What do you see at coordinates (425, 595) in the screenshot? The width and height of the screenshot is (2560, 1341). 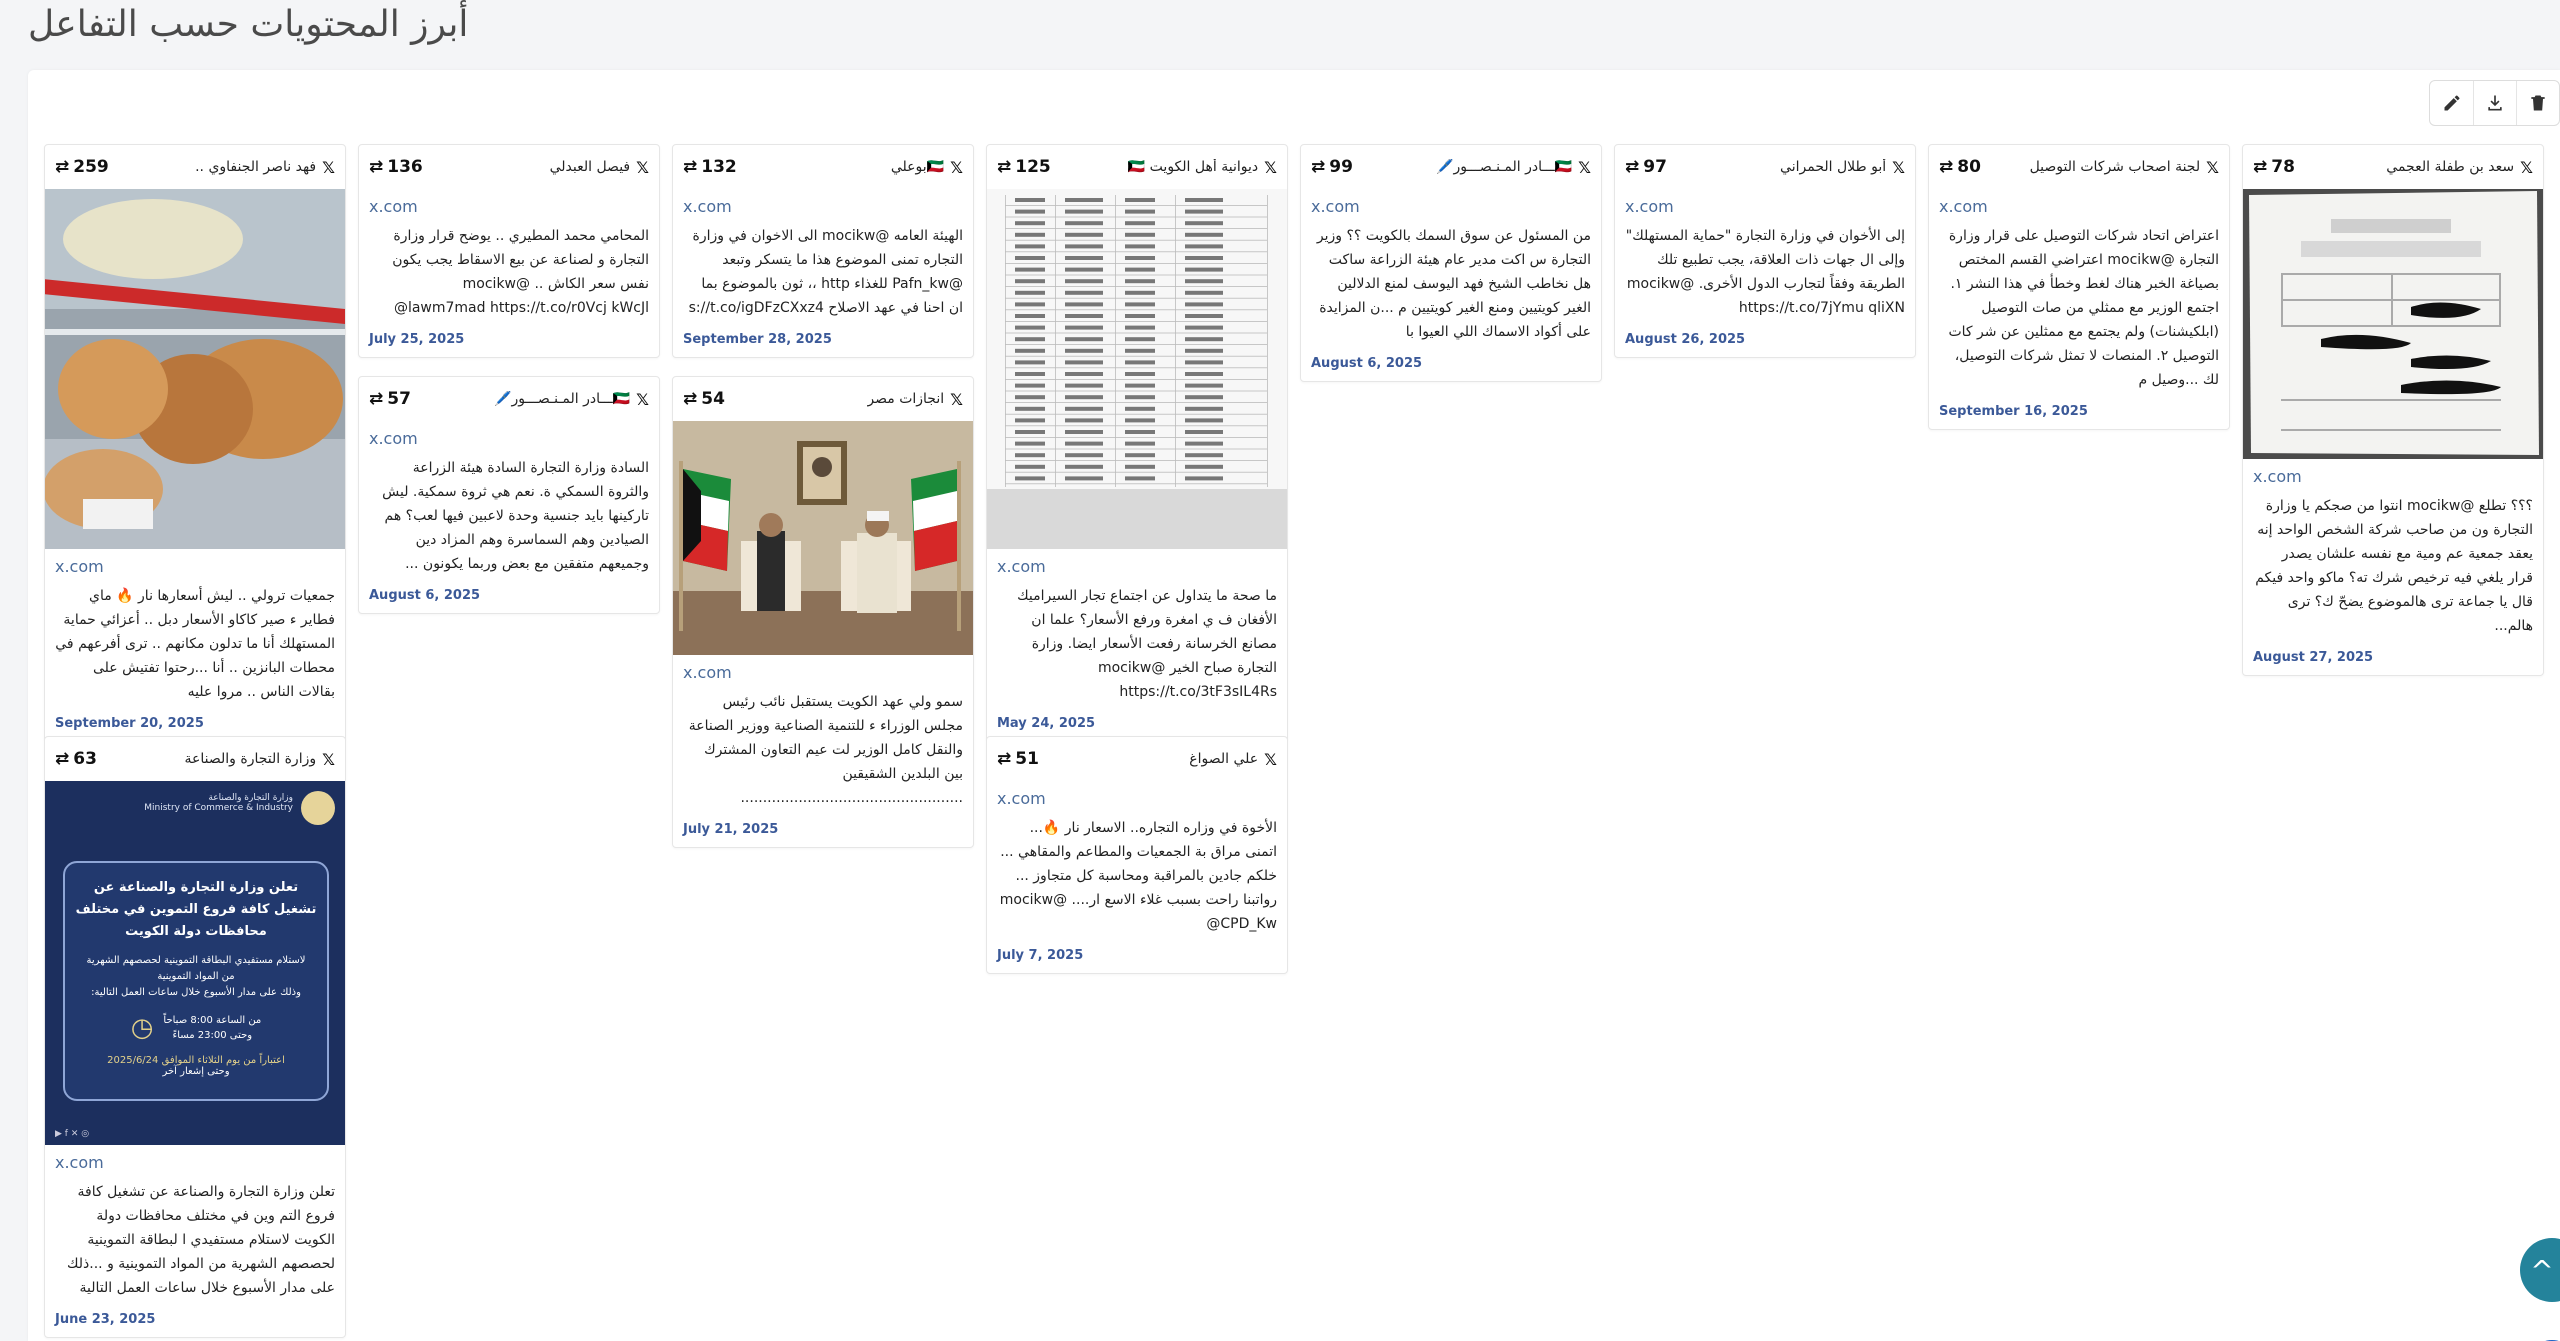 I see `post-date: August 6, 2025` at bounding box center [425, 595].